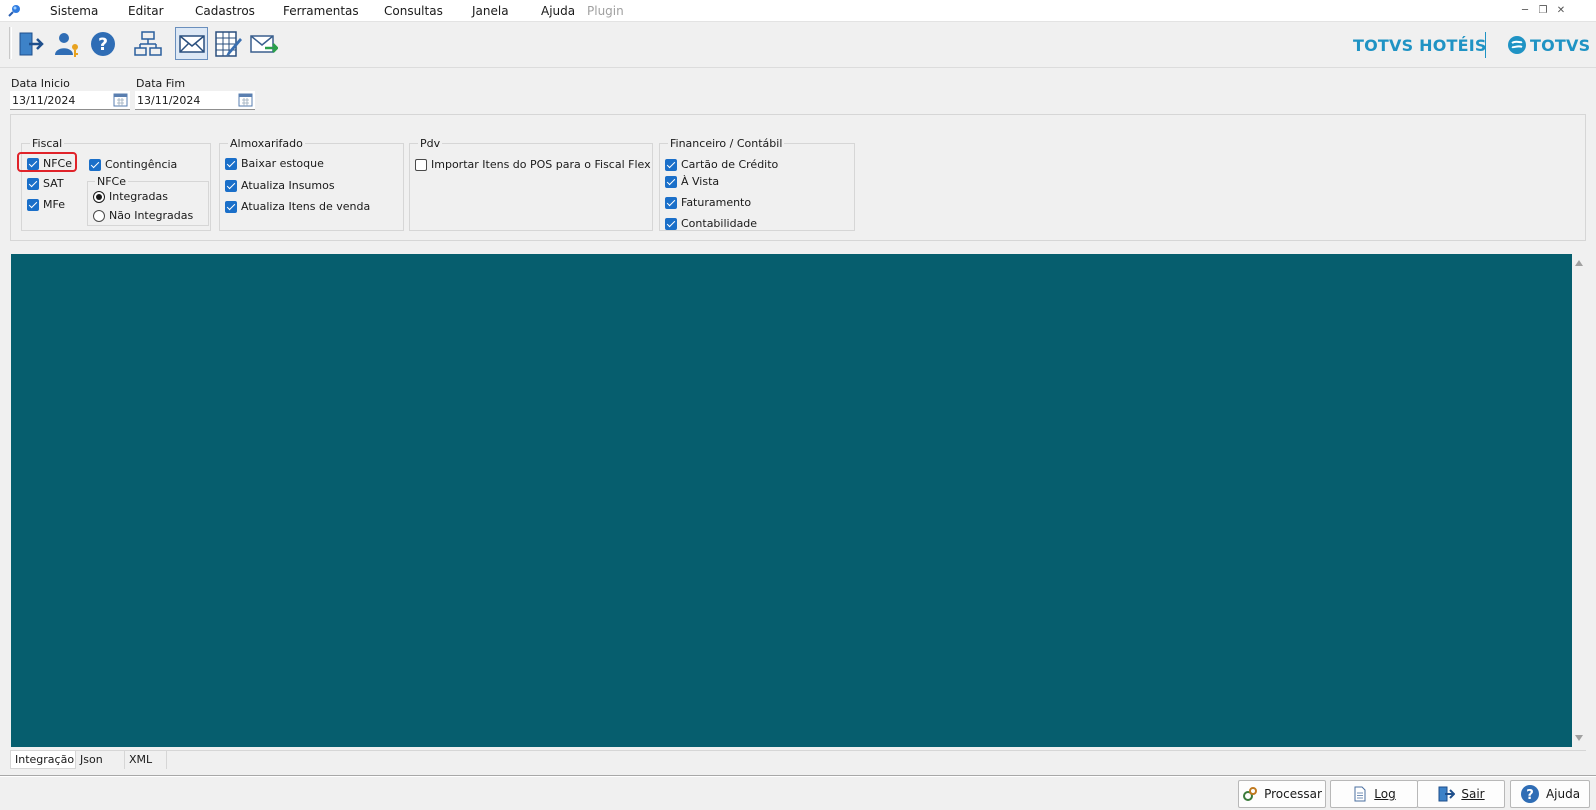  I want to click on envelope-icon, so click(192, 44).